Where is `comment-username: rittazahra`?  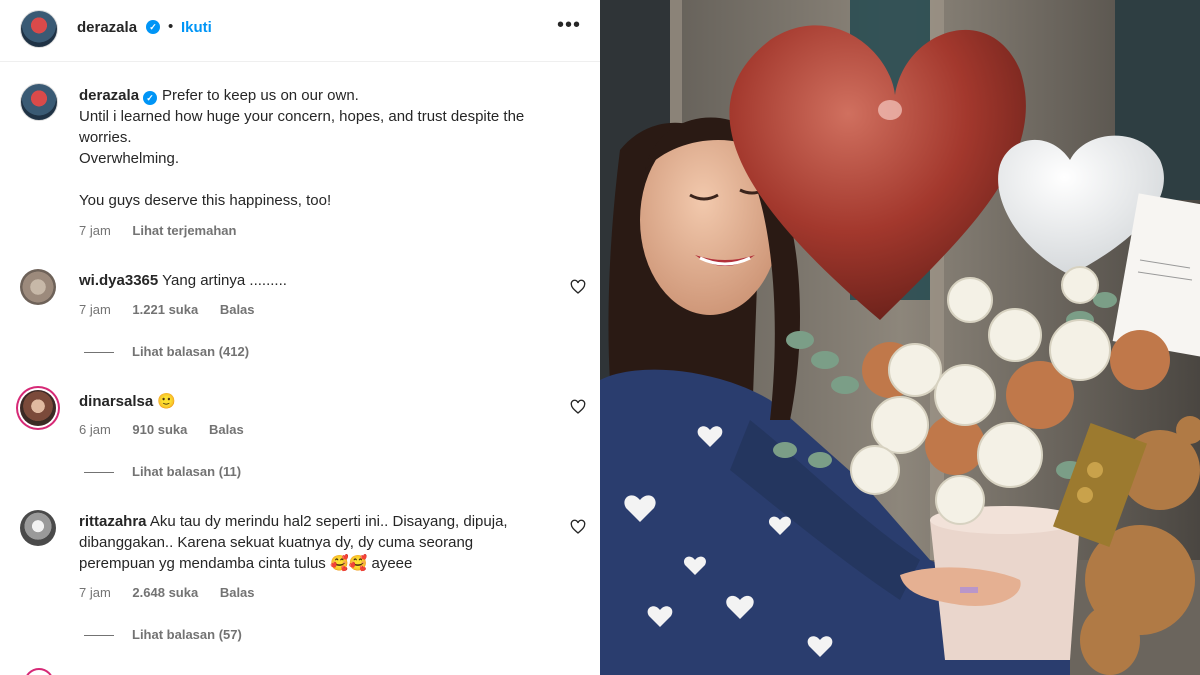
comment-username: rittazahra is located at coordinates (113, 521).